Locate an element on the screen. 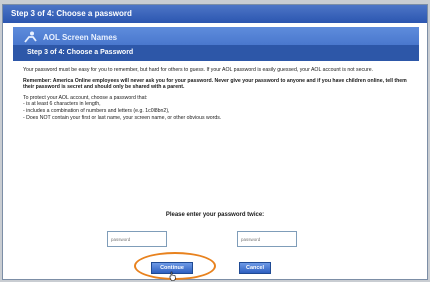  cancel-button: Cancel is located at coordinates (255, 268).